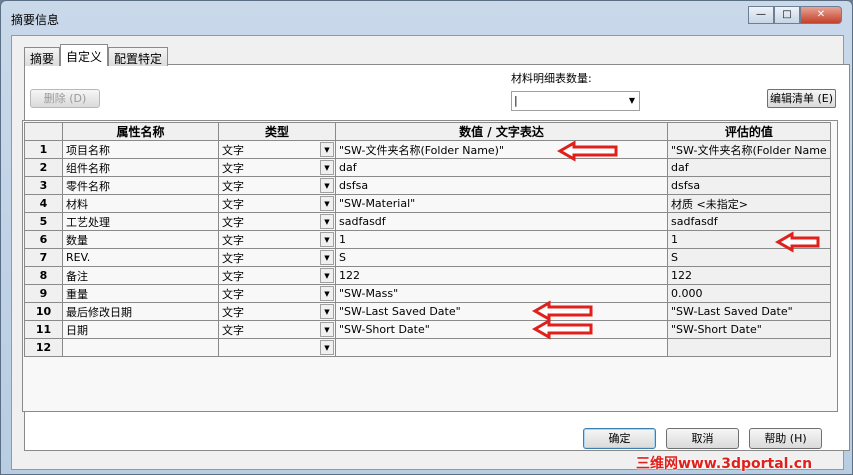  I want to click on watermark: 三维网www.3dportal.cn, so click(724, 464).